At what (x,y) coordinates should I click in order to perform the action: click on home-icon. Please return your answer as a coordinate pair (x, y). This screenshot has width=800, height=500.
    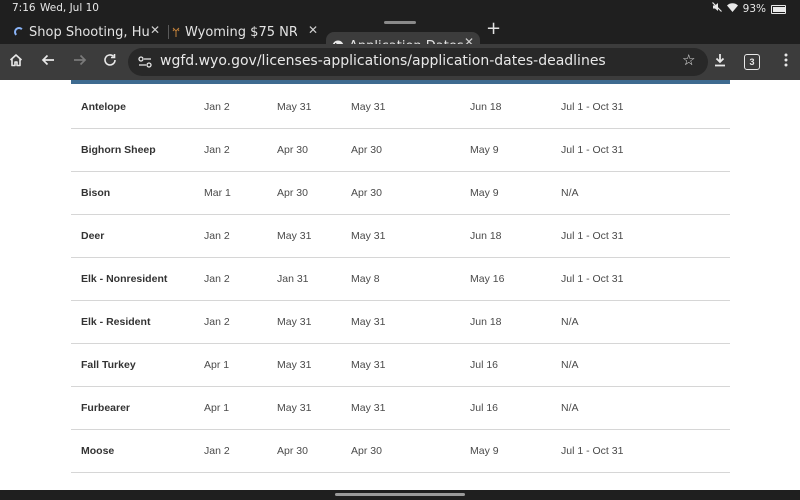
    Looking at the image, I should click on (16, 62).